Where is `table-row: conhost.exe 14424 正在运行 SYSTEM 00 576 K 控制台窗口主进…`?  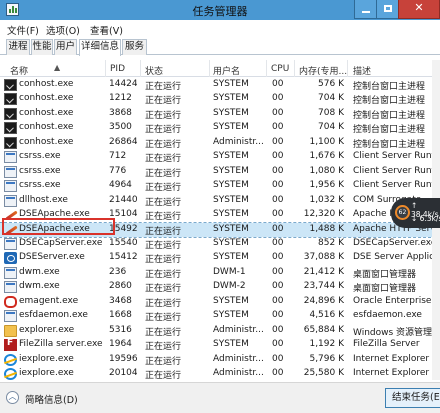
table-row: conhost.exe 14424 正在运行 SYSTEM 00 576 K 控制台窗口主进… is located at coordinates (220, 85).